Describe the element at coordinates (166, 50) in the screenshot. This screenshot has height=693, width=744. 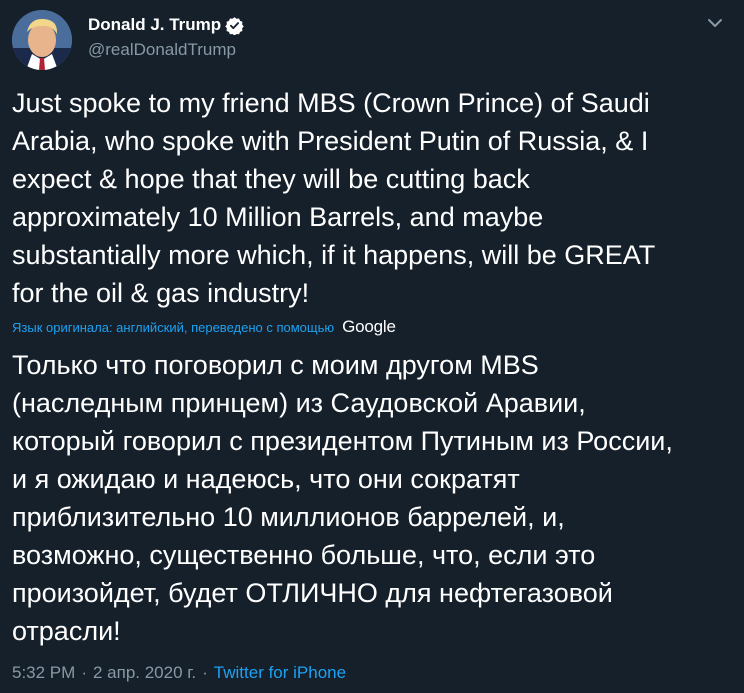
I see `author-handle: @realDonaldTrump` at that location.